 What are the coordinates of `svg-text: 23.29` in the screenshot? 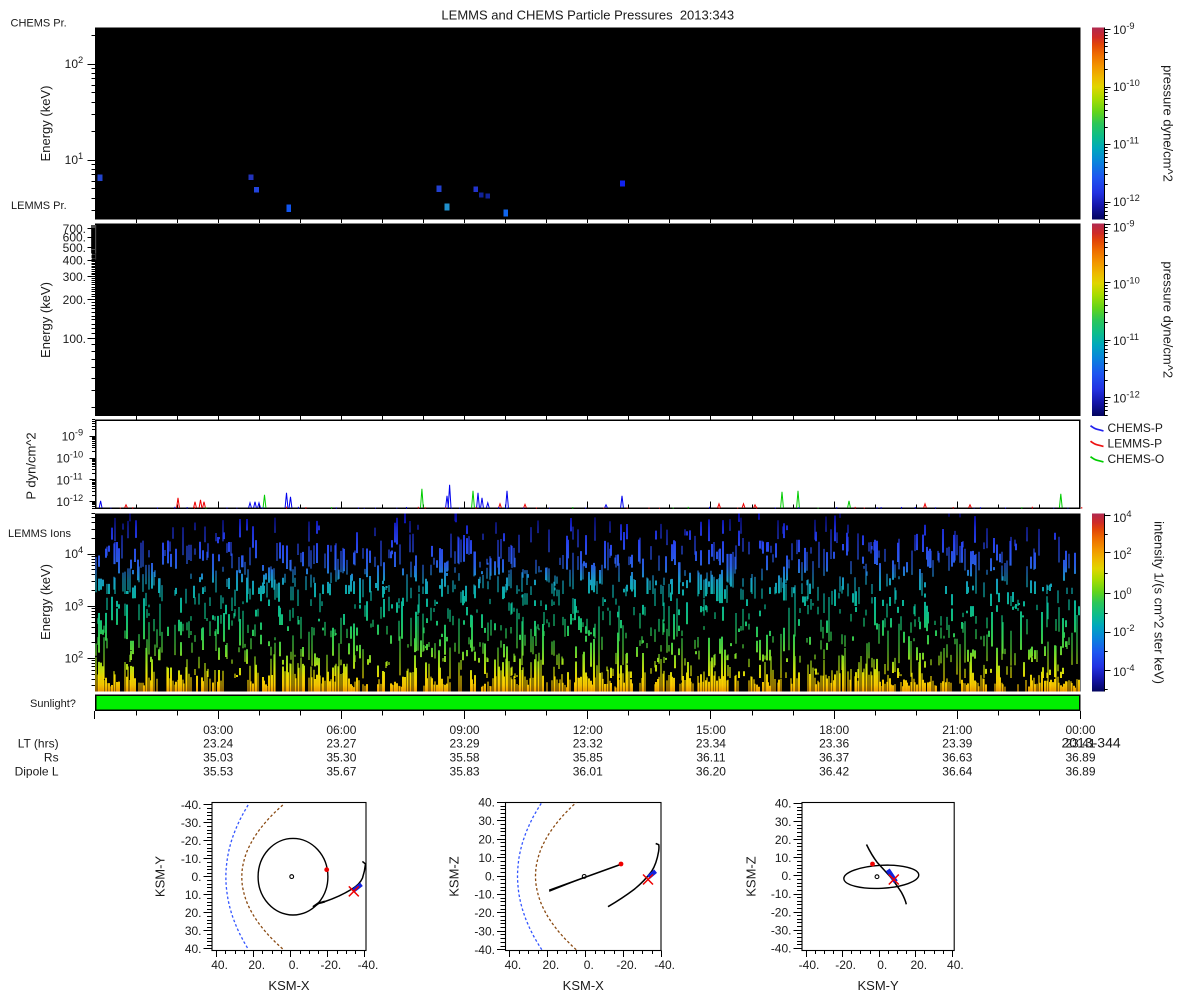 It's located at (465, 744).